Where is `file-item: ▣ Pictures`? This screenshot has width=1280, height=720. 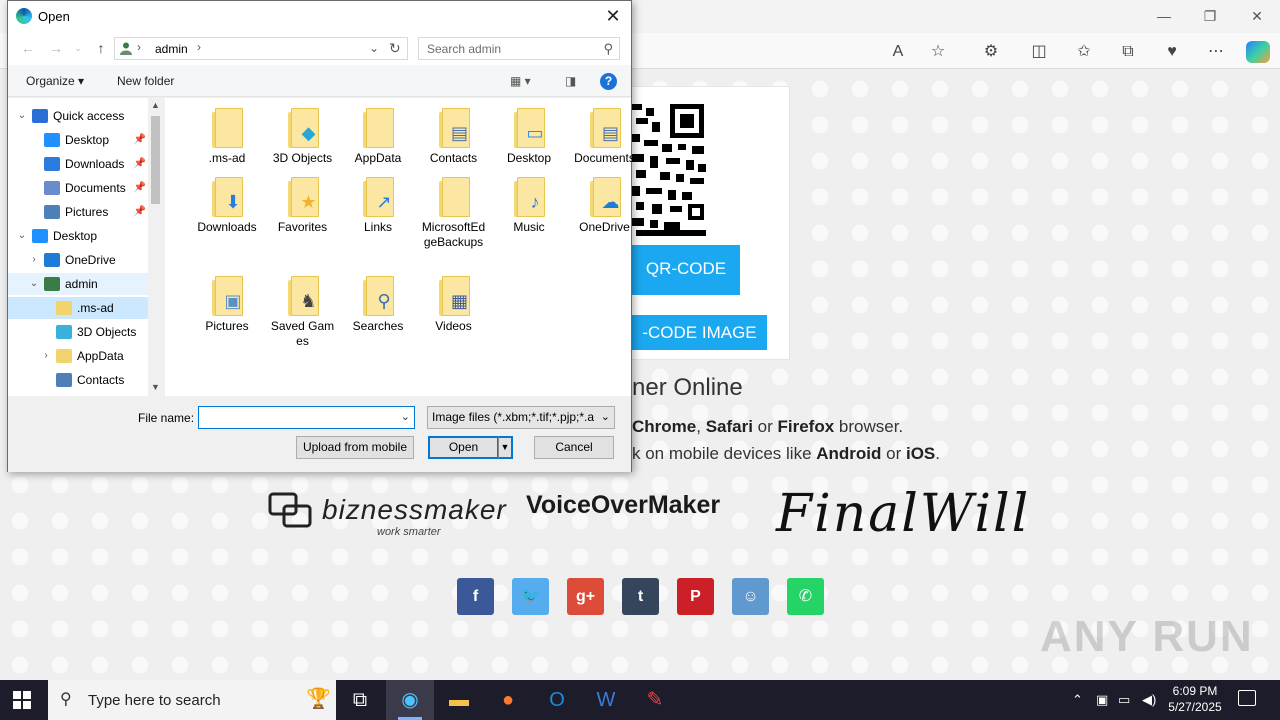
file-item: ▣ Pictures is located at coordinates (227, 305).